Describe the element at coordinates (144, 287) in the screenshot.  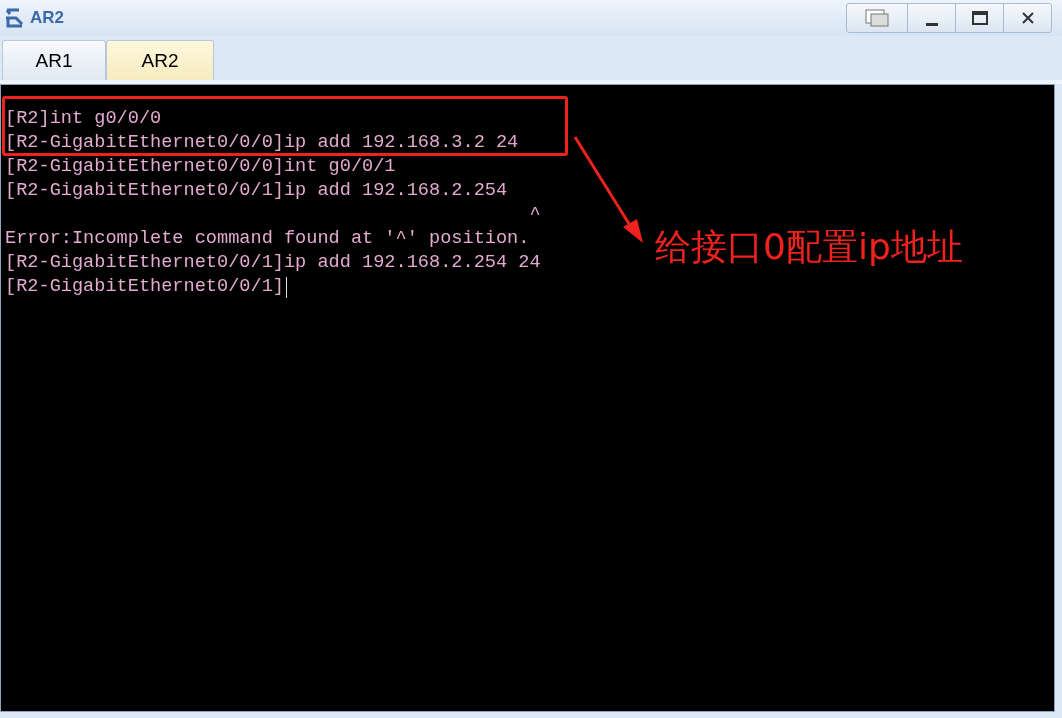
I see `terminal-line: [R2-GigabitEthernet0/0/1]` at that location.